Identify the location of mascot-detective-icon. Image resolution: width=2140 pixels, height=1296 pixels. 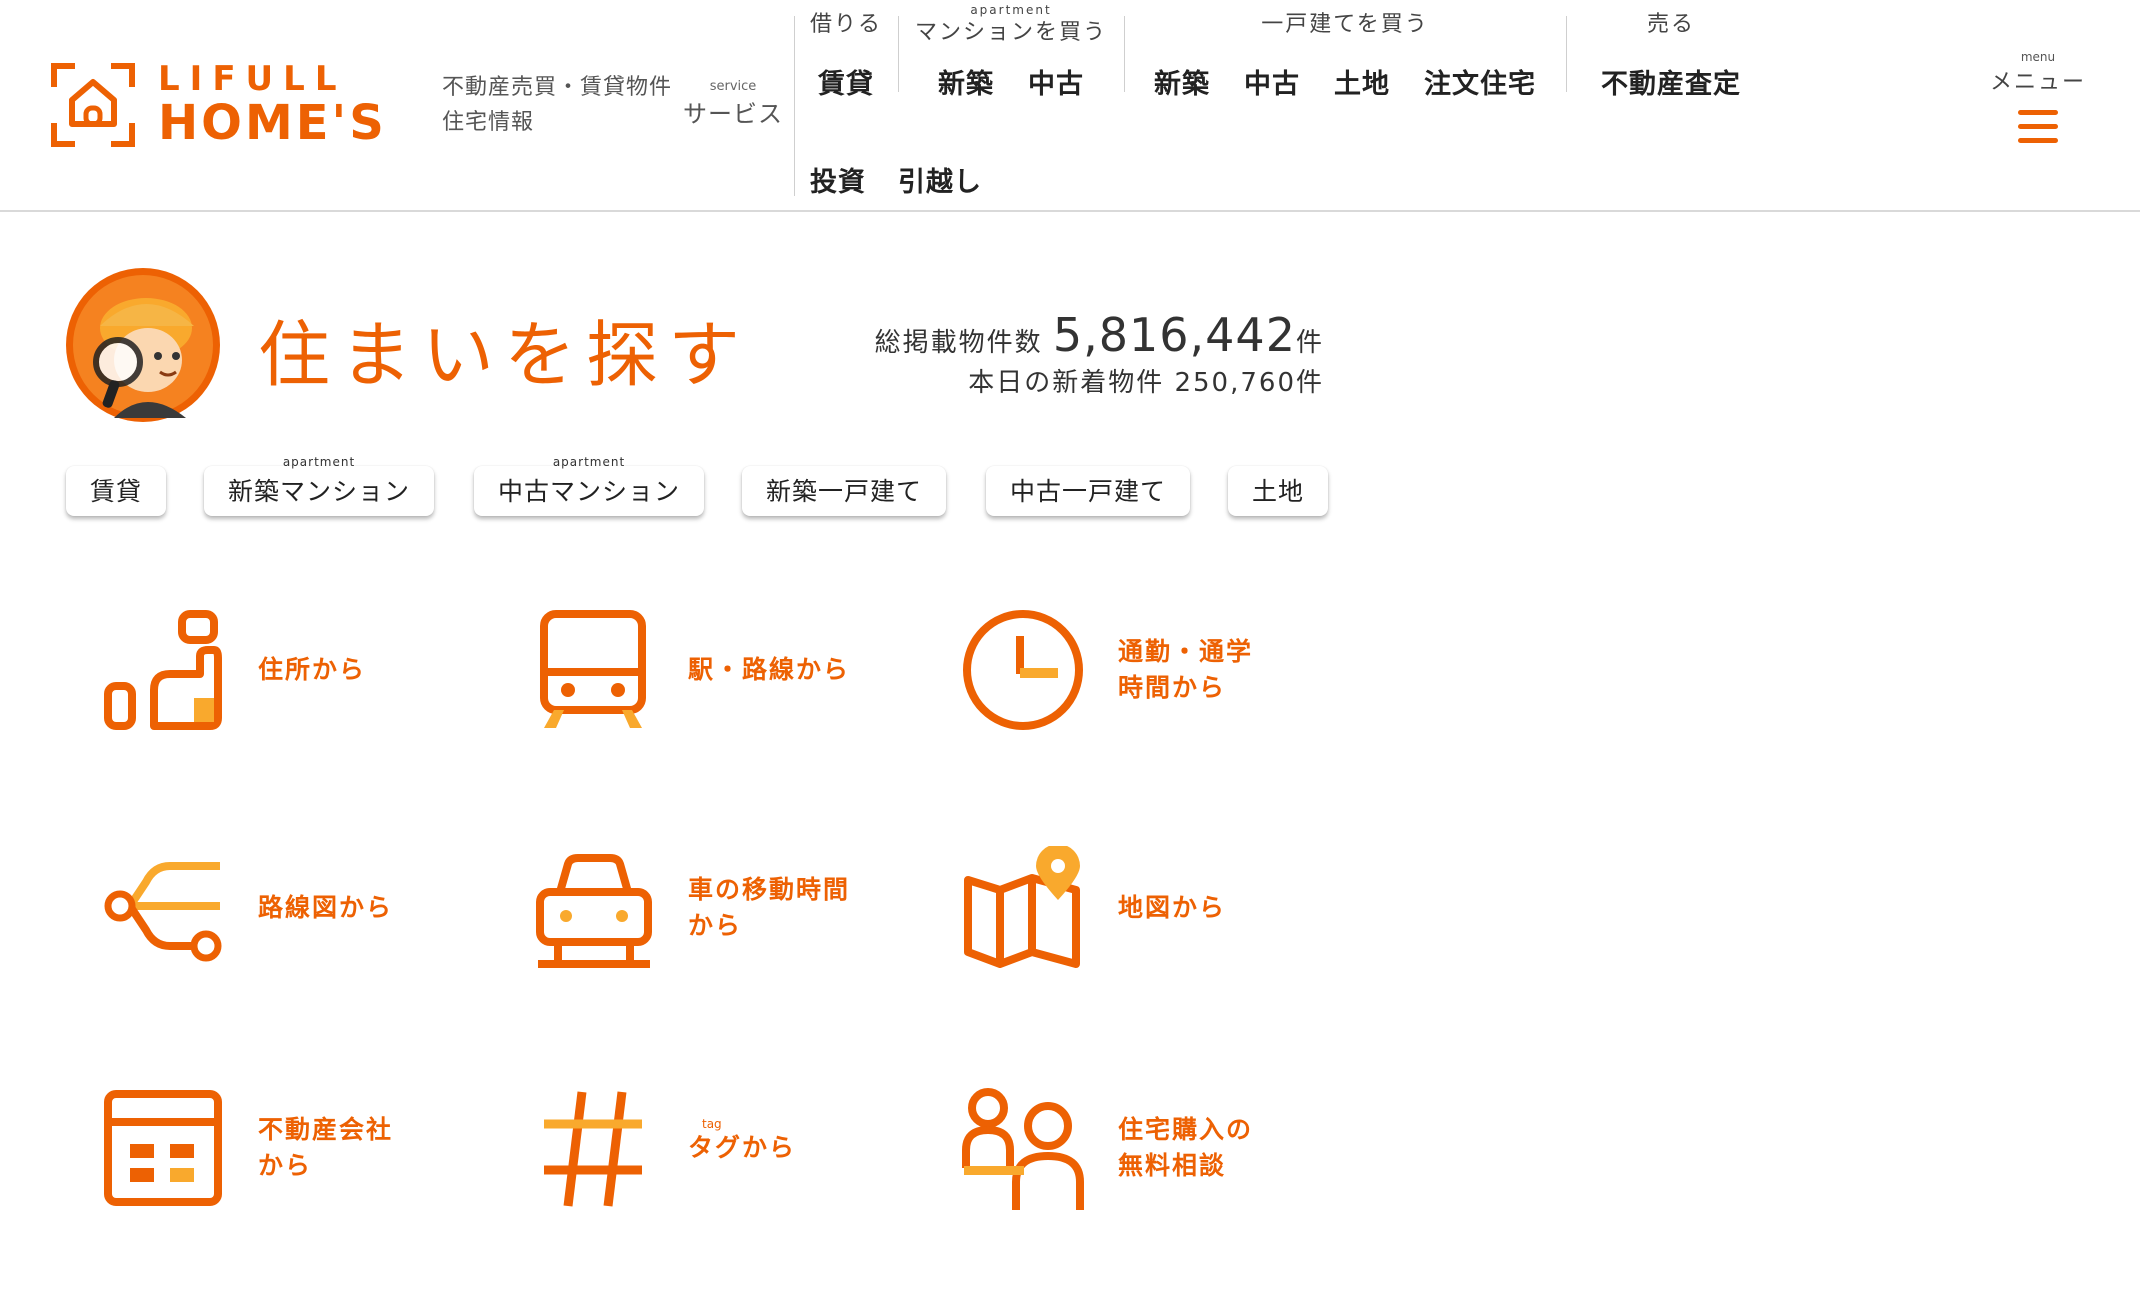
(143, 345).